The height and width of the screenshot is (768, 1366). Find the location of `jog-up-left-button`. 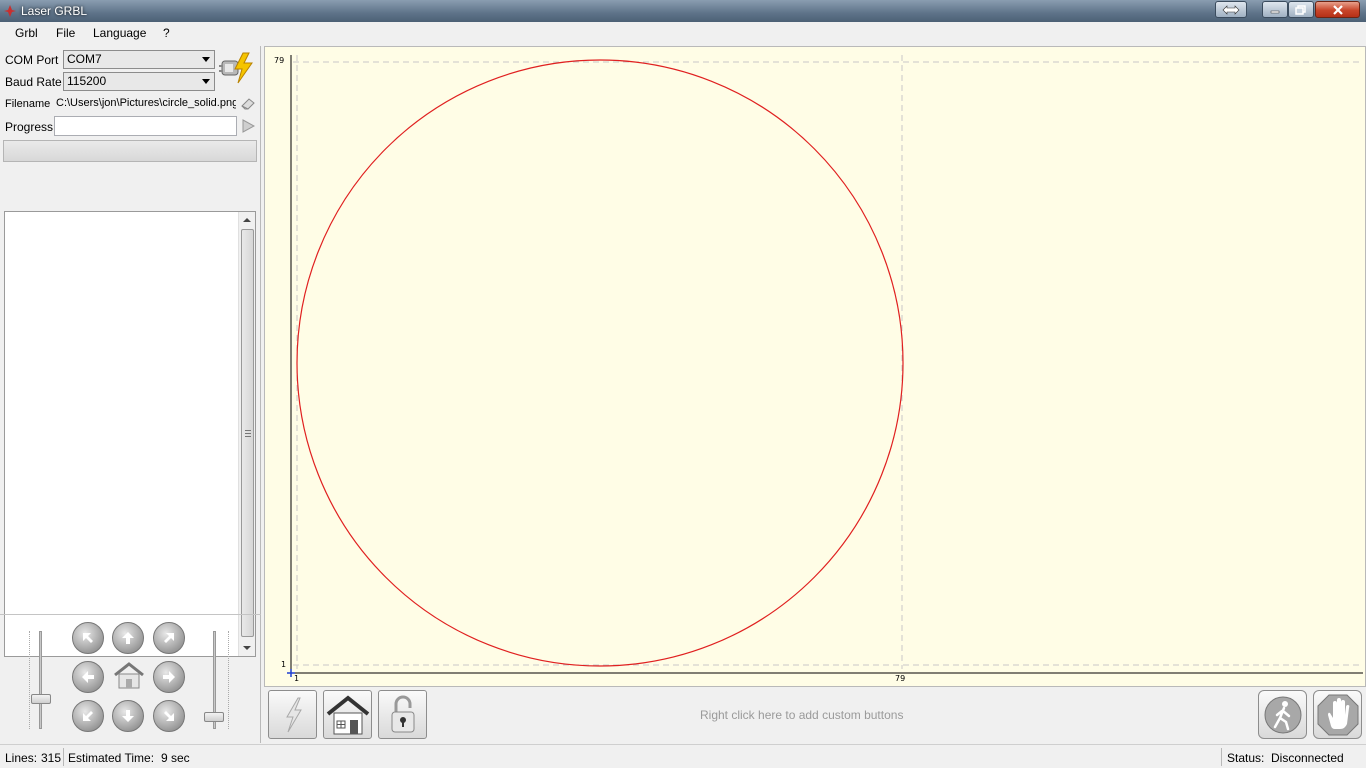

jog-up-left-button is located at coordinates (88, 638).